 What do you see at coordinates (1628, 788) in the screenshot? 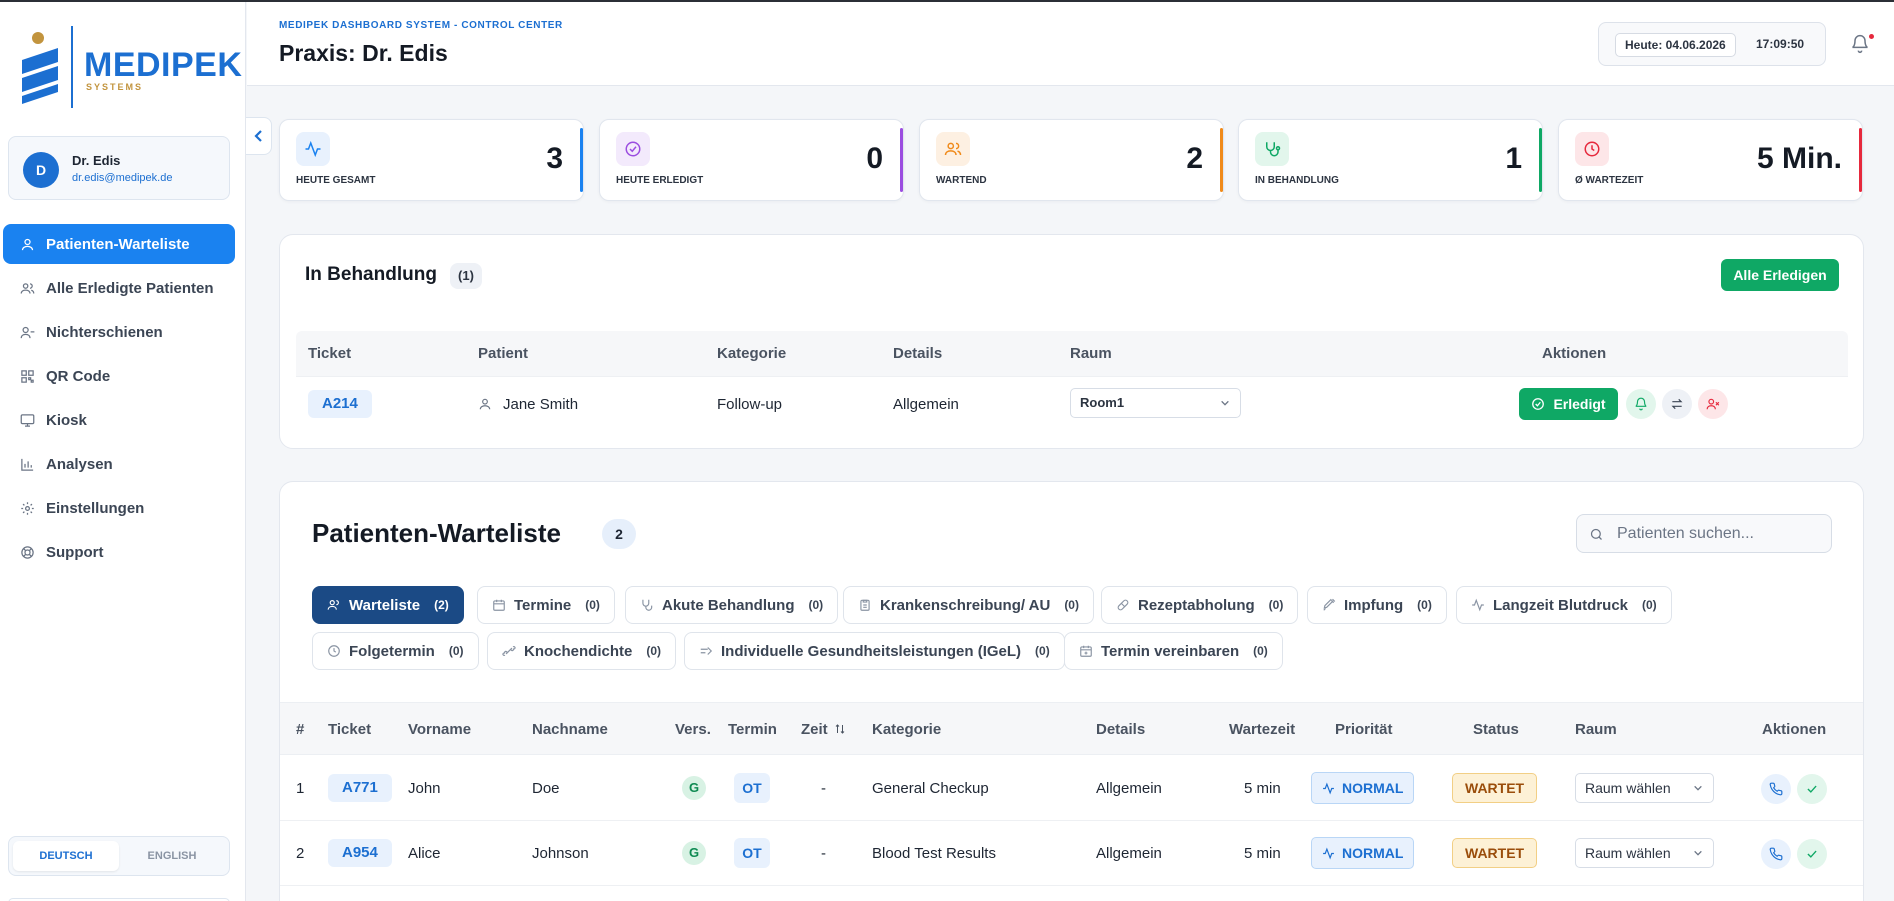
I see `room-select-value: Raum wählen` at bounding box center [1628, 788].